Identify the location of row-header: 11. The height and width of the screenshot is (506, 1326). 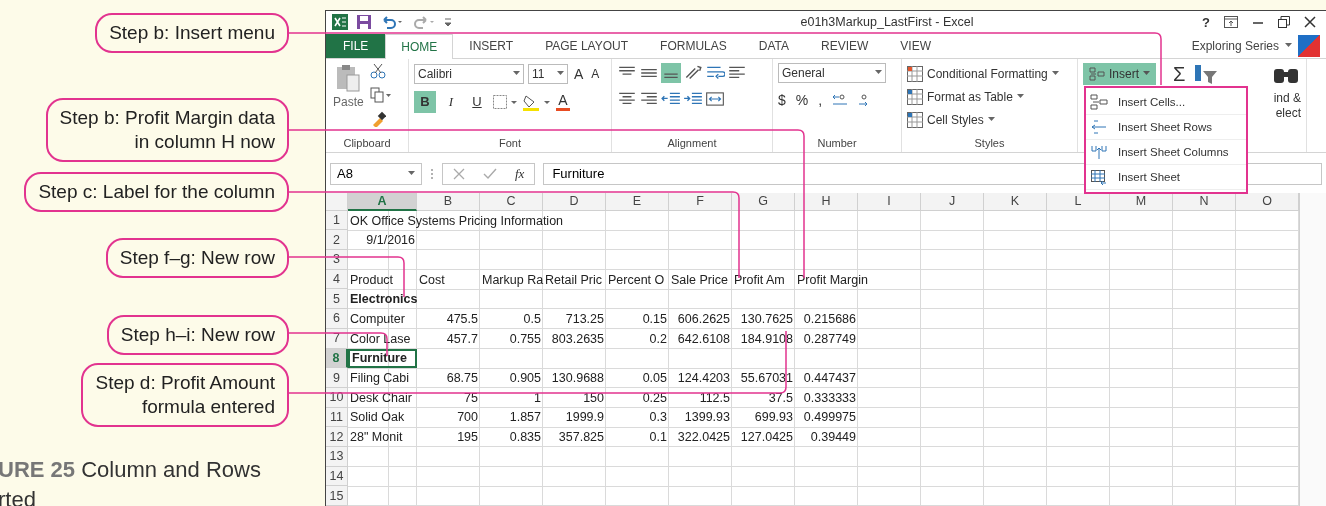
(337, 417).